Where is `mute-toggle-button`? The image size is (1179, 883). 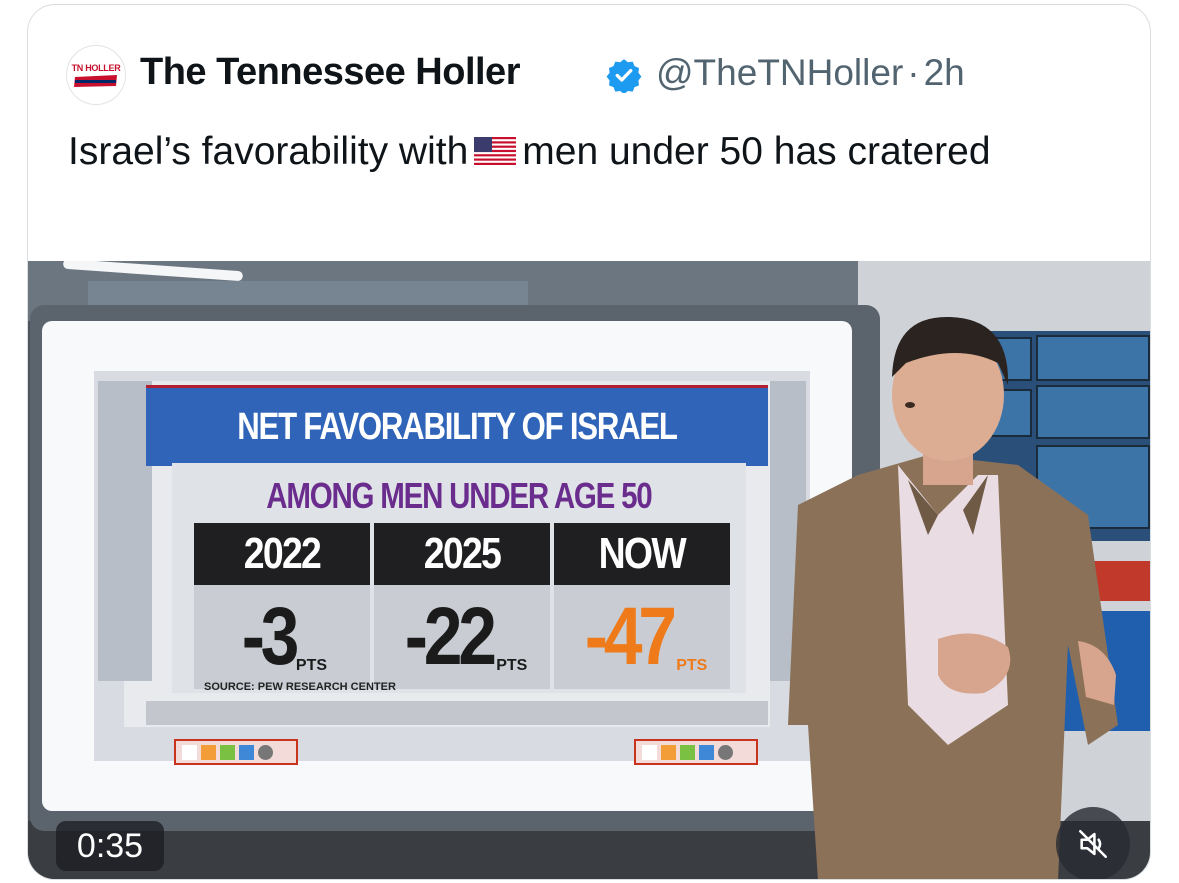
mute-toggle-button is located at coordinates (1093, 843).